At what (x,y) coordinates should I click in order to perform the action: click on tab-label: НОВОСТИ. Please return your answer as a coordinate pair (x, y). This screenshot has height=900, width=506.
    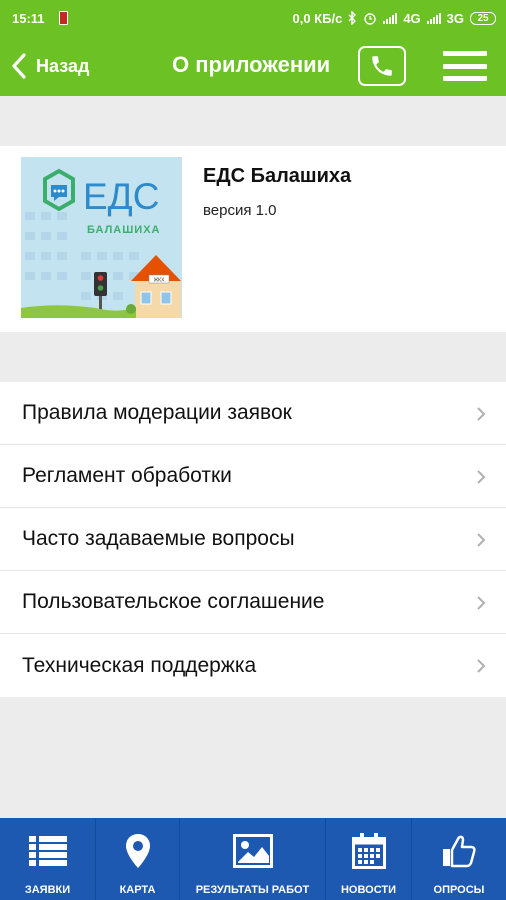
    Looking at the image, I should click on (368, 890).